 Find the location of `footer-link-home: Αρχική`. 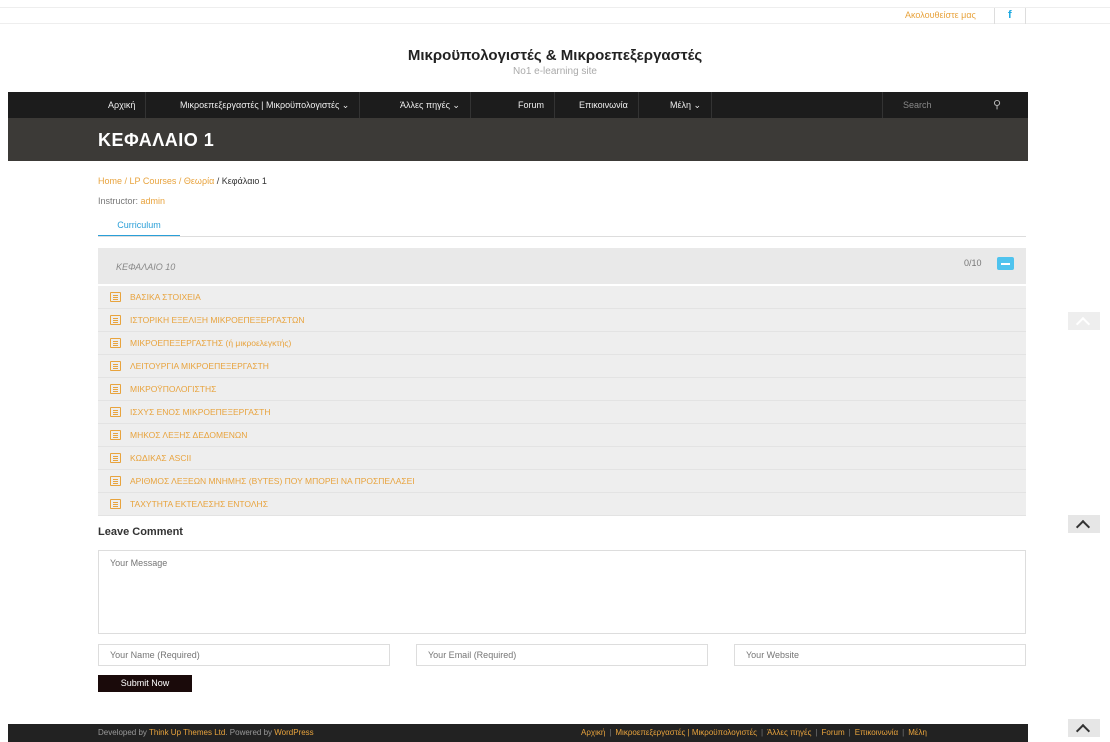

footer-link-home: Αρχική is located at coordinates (593, 732).